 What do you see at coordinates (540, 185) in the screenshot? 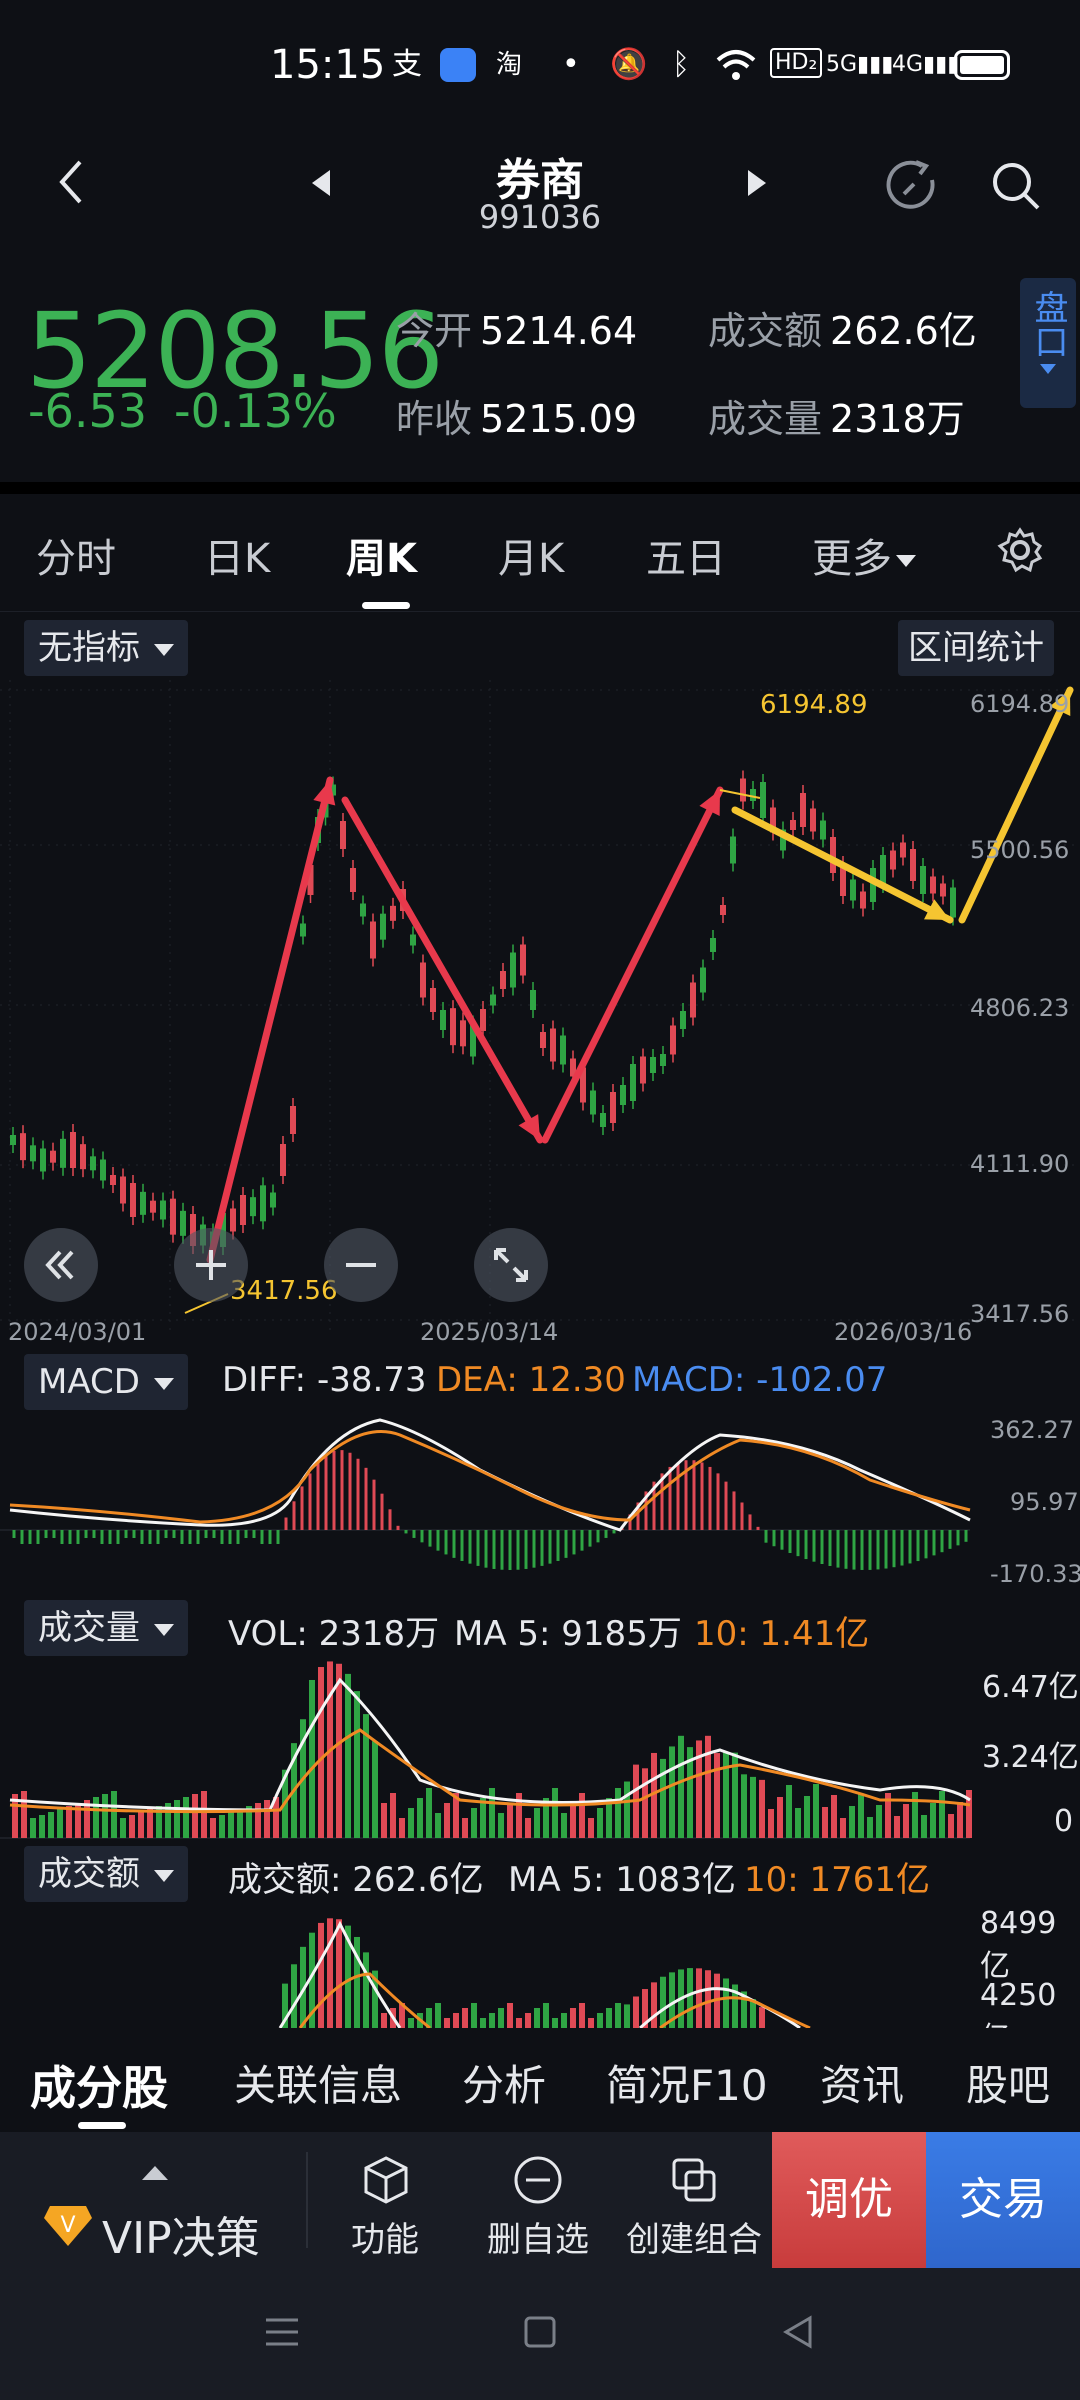
I see `header: 券商 991036` at bounding box center [540, 185].